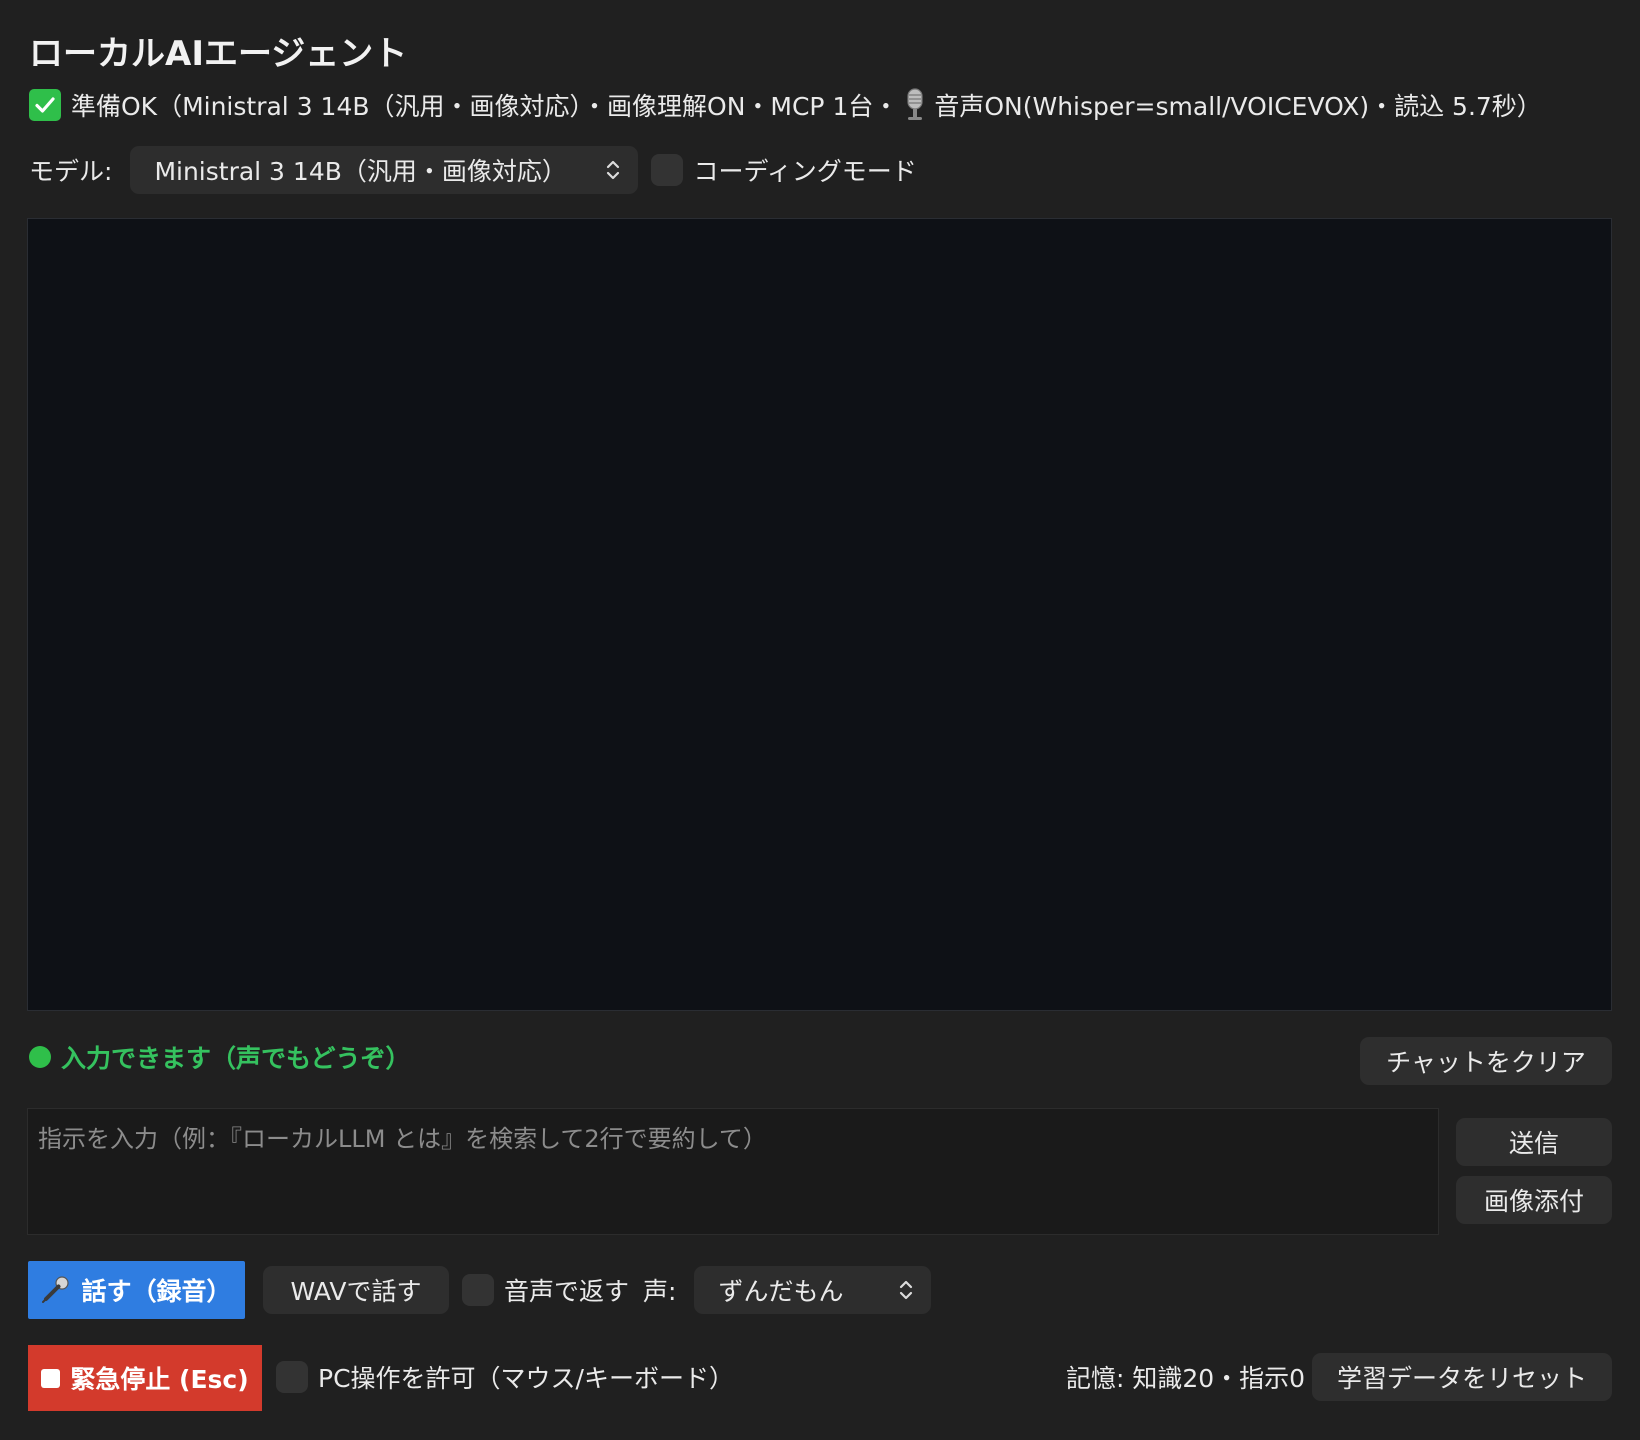 Image resolution: width=1640 pixels, height=1440 pixels. I want to click on allow-pc-control-toggle: PC操作を許可（マウス/キーボード）, so click(505, 1377).